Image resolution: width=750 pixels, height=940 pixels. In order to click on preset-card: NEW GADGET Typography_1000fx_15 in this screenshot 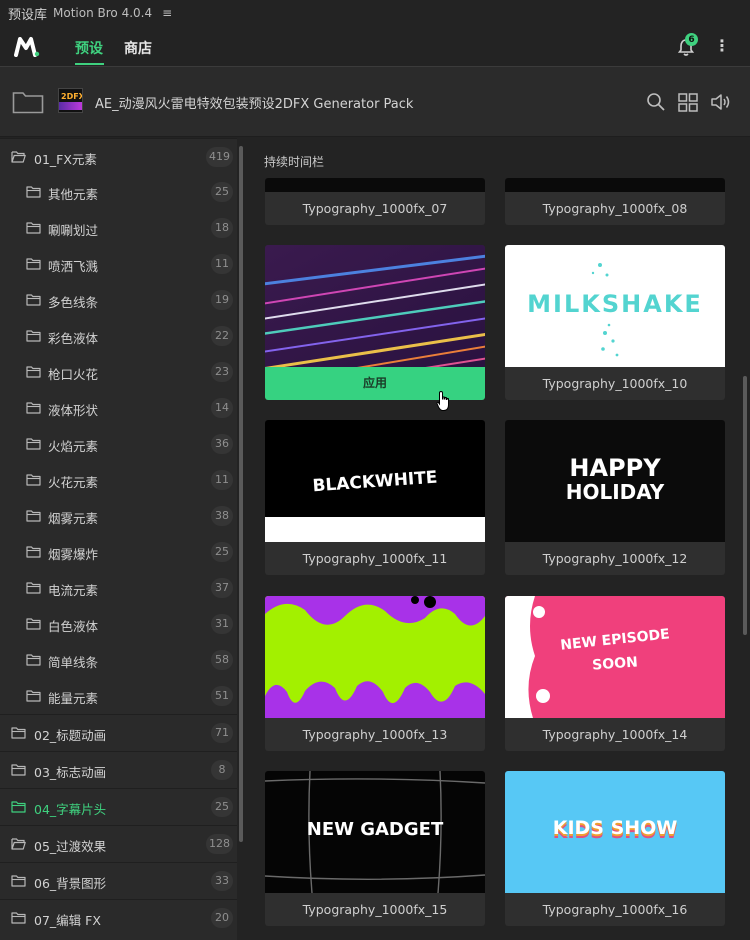, I will do `click(375, 848)`.